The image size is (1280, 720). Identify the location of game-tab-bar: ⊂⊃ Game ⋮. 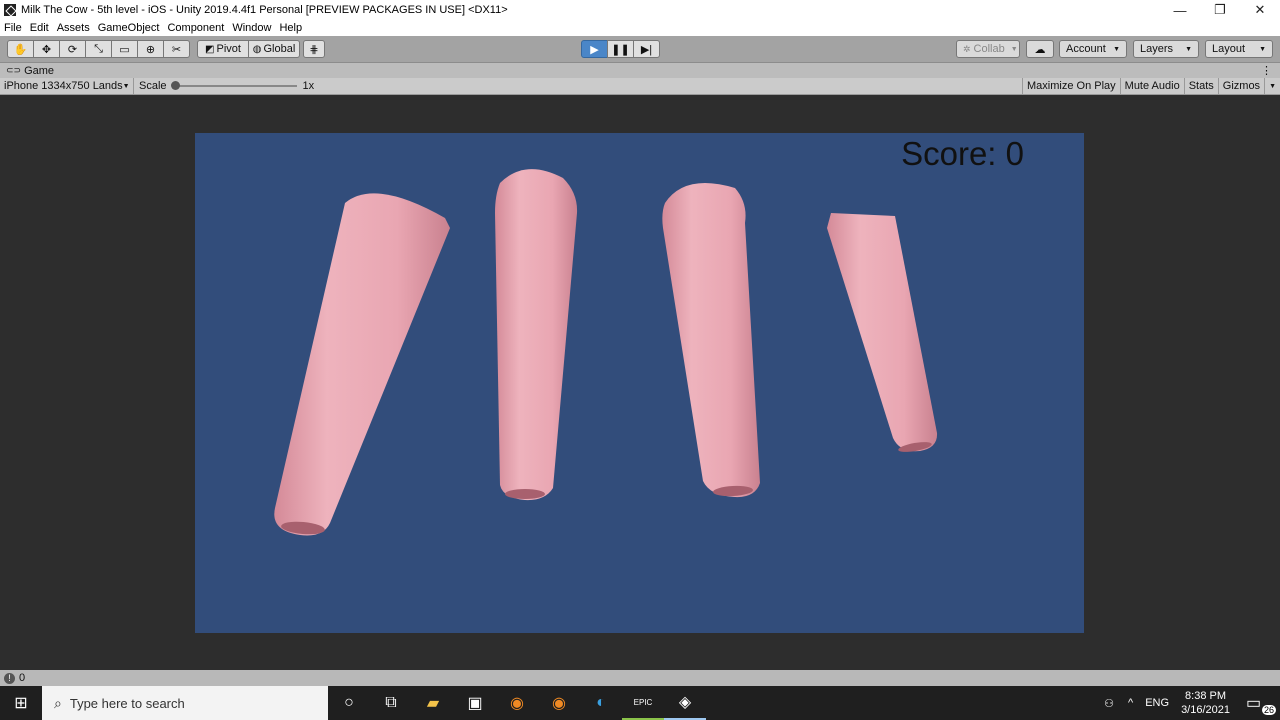
(640, 70).